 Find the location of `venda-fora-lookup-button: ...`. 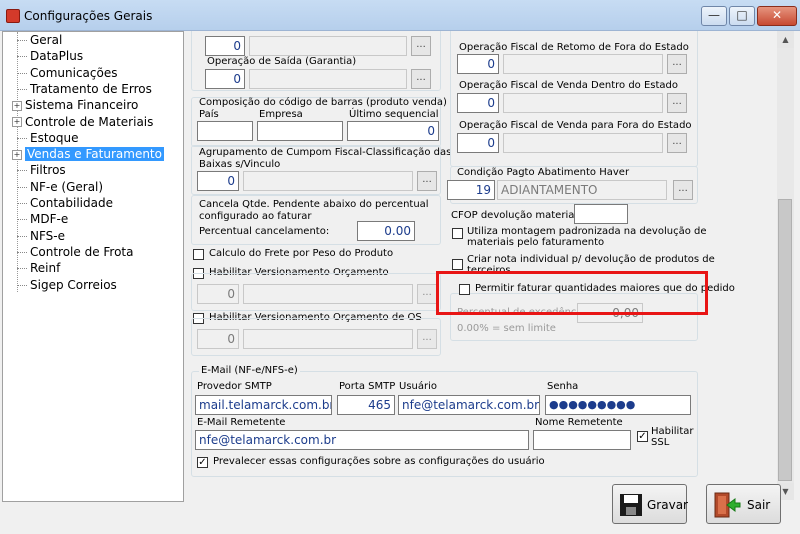

venda-fora-lookup-button: ... is located at coordinates (677, 143).